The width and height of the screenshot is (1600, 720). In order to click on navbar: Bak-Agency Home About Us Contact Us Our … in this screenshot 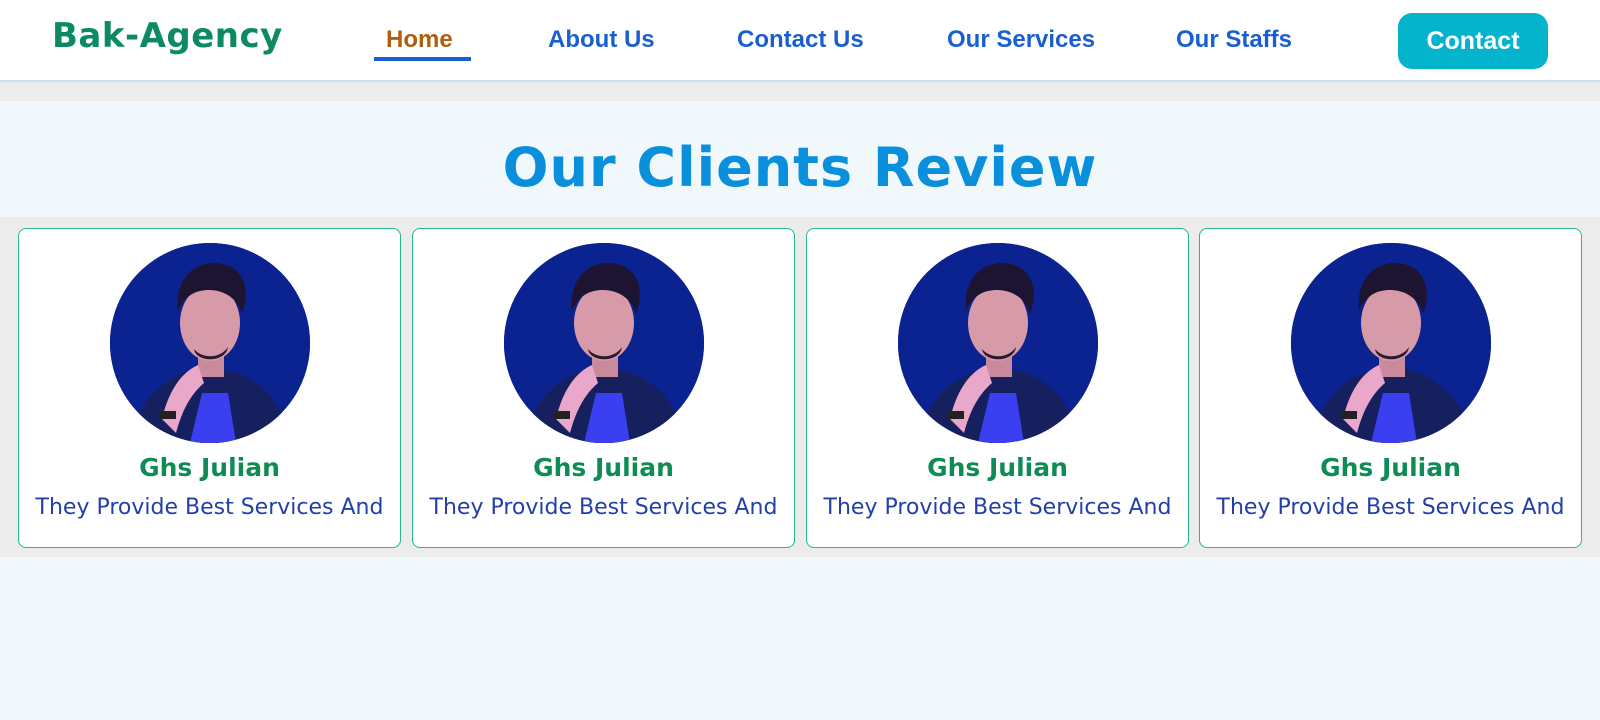, I will do `click(800, 41)`.